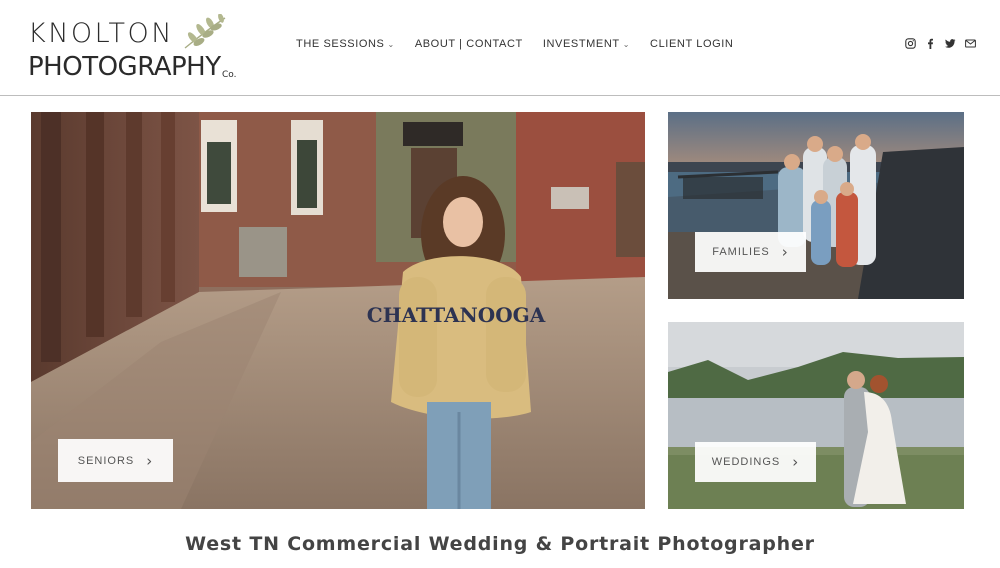  Describe the element at coordinates (340, 44) in the screenshot. I see `nav-item-label: THE SESSIONS` at that location.